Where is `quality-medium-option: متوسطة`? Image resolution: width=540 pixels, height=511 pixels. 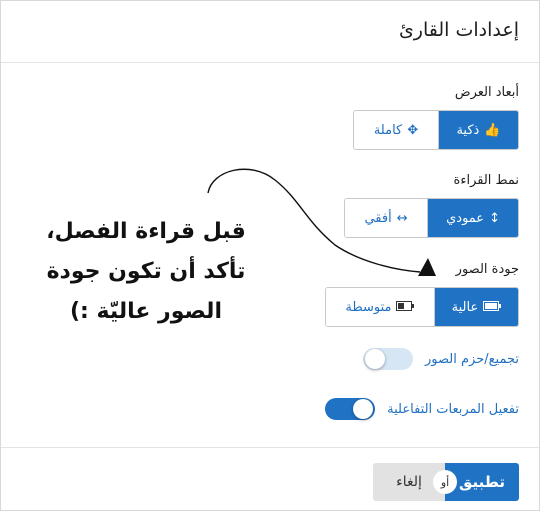
quality-medium-option: متوسطة is located at coordinates (380, 307).